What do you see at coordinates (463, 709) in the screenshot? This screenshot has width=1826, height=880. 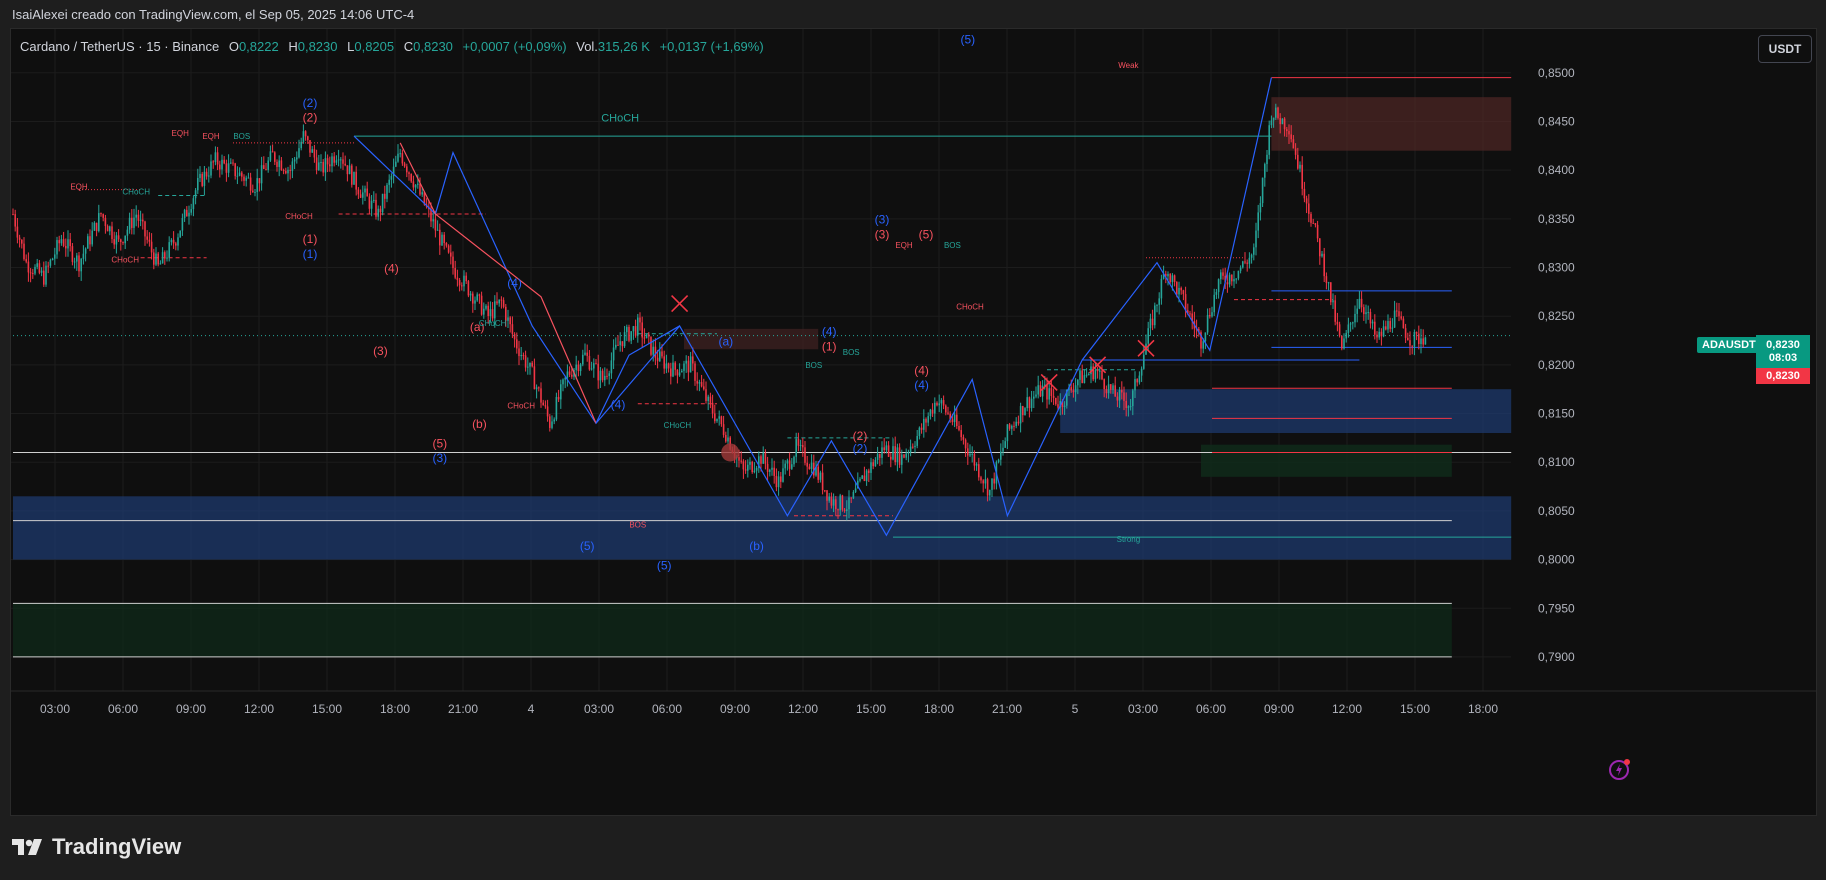 I see `x-tick-label: 21:00` at bounding box center [463, 709].